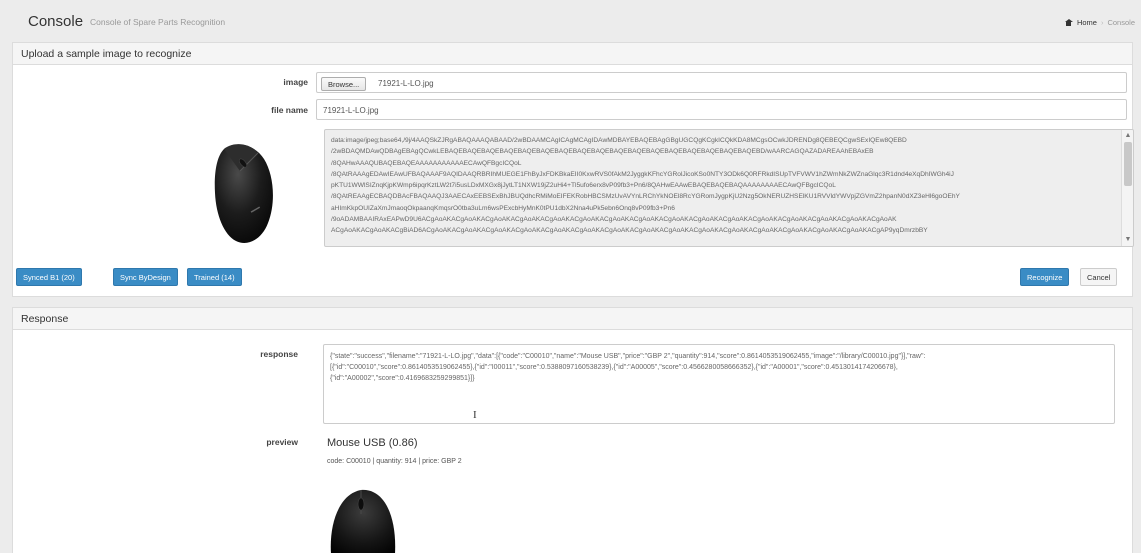 Image resolution: width=1141 pixels, height=553 pixels. What do you see at coordinates (351, 110) in the screenshot?
I see `file-name-value: 71921-L-LO.jpg` at bounding box center [351, 110].